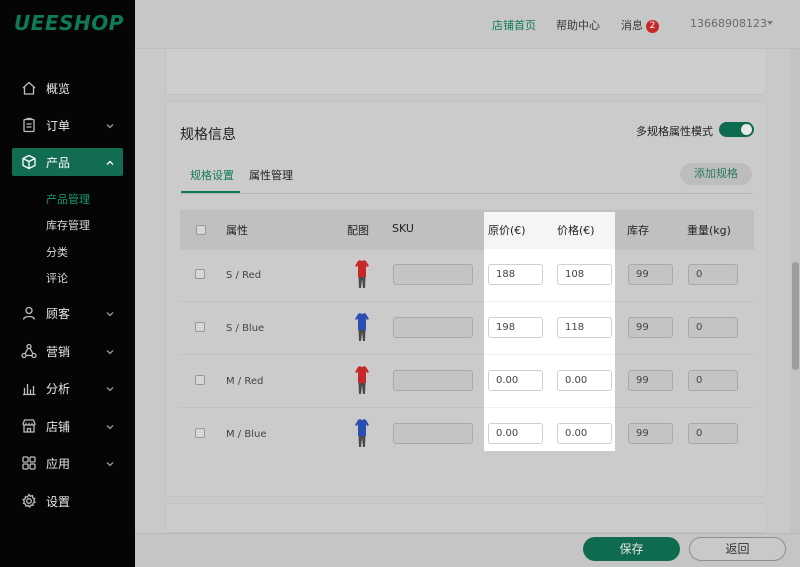  I want to click on store-home-link: 店铺首页, so click(514, 25).